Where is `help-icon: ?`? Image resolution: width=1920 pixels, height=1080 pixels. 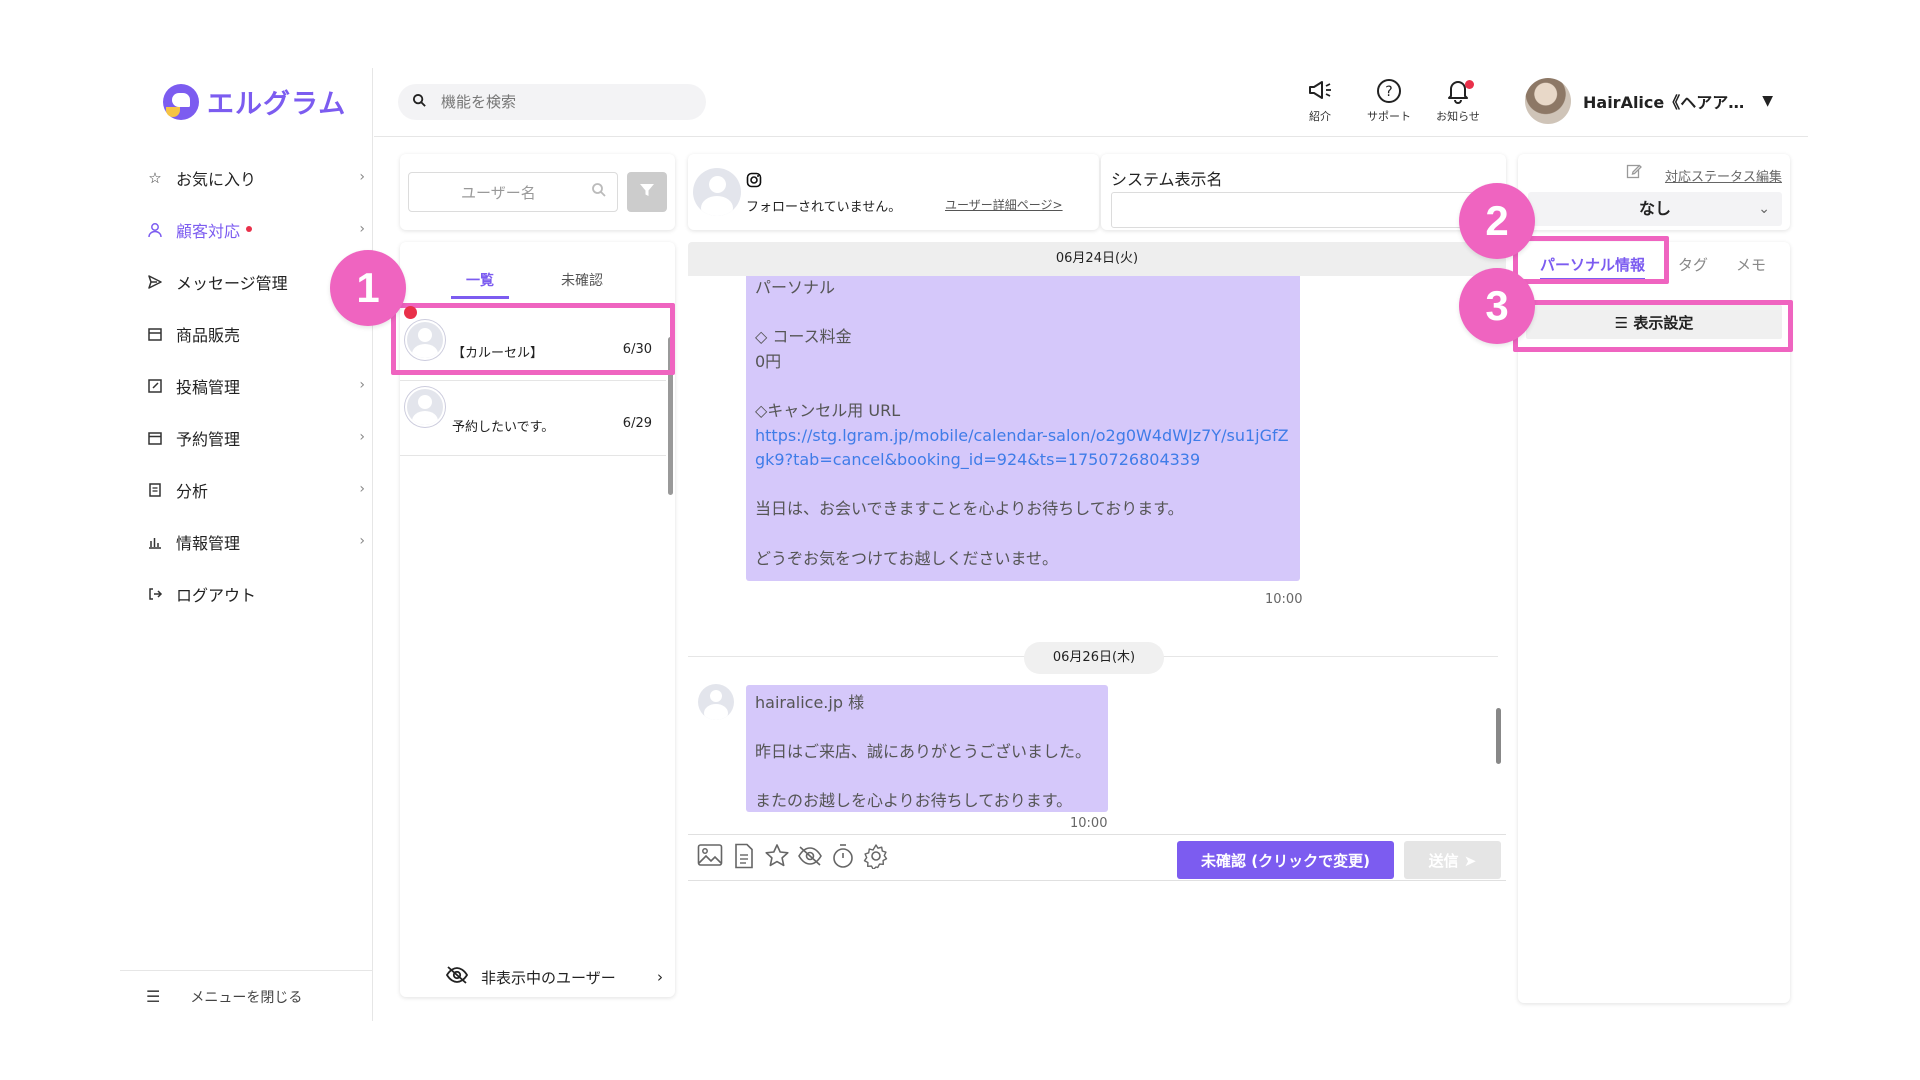 help-icon: ? is located at coordinates (1389, 93).